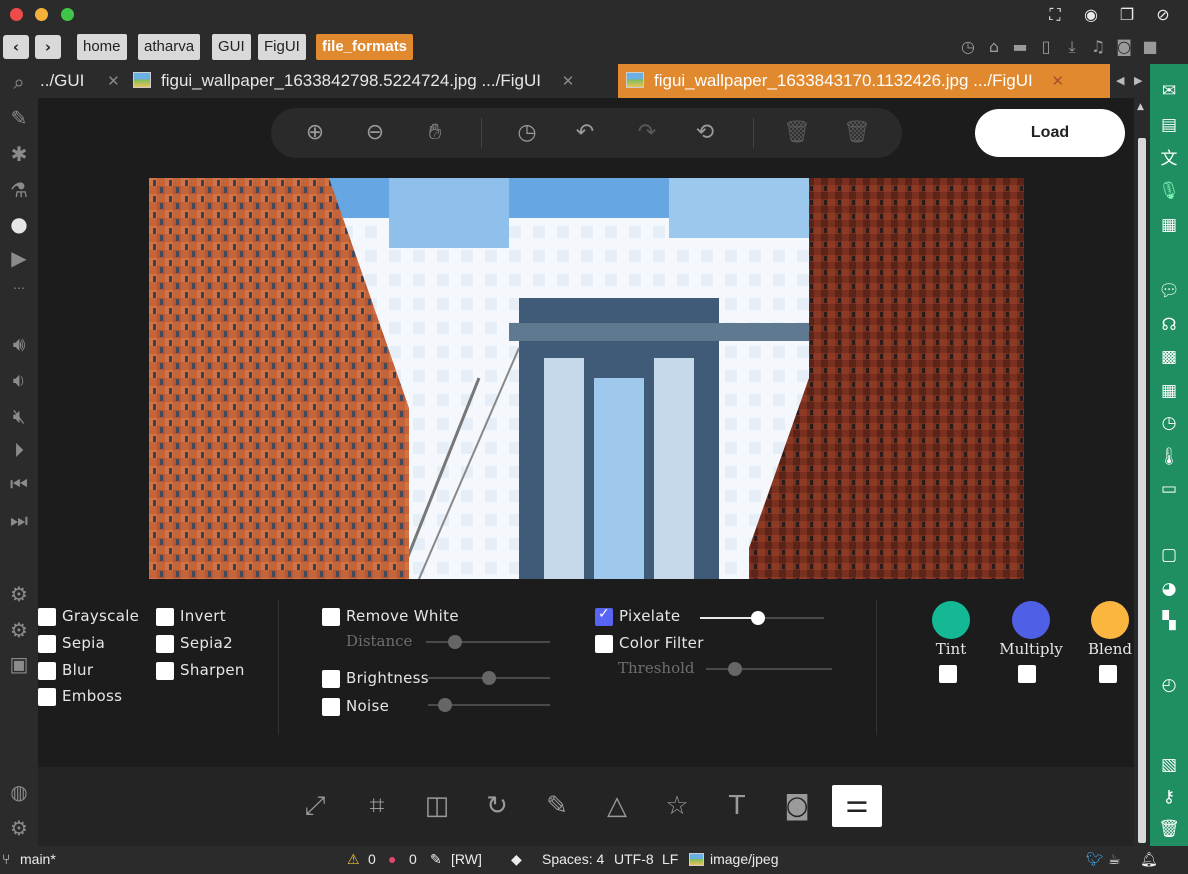 This screenshot has width=1188, height=874. What do you see at coordinates (1169, 489) in the screenshot?
I see `id-card-icon: ▭` at bounding box center [1169, 489].